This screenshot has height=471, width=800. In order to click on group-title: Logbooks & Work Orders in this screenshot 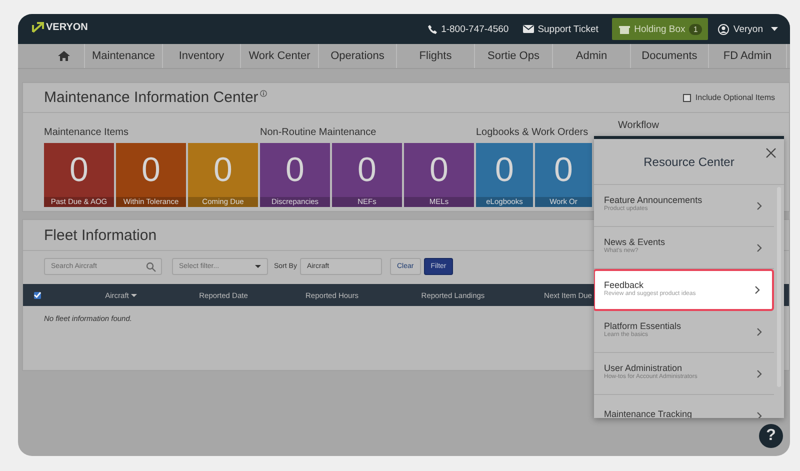, I will do `click(533, 133)`.